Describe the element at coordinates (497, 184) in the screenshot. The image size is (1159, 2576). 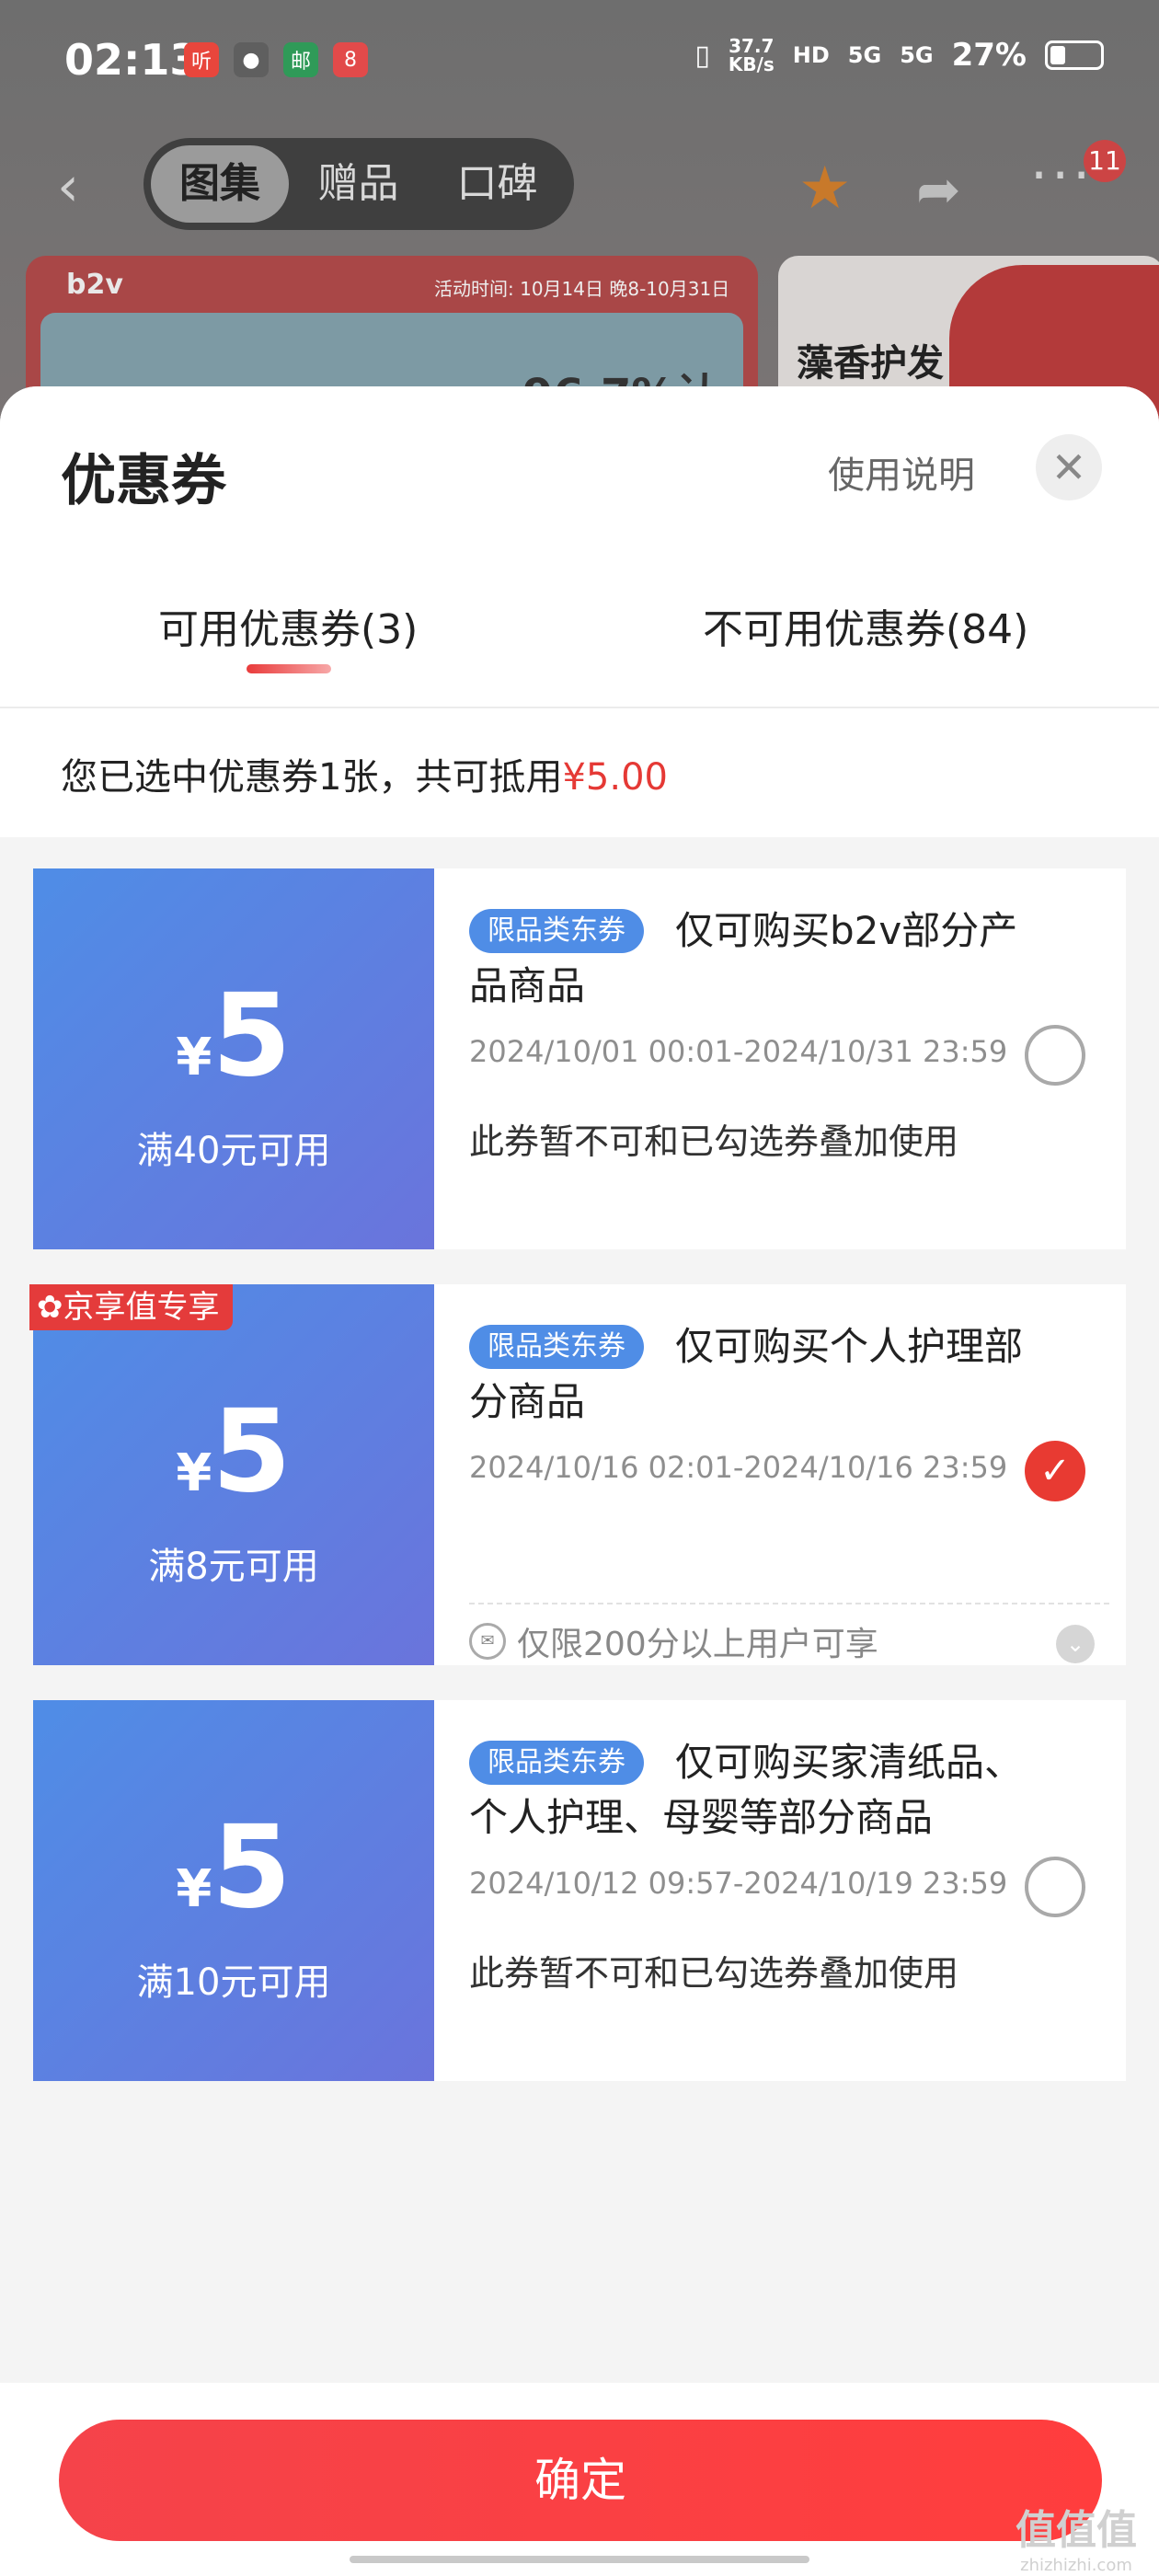
I see `tab-reviews: 口碑` at that location.